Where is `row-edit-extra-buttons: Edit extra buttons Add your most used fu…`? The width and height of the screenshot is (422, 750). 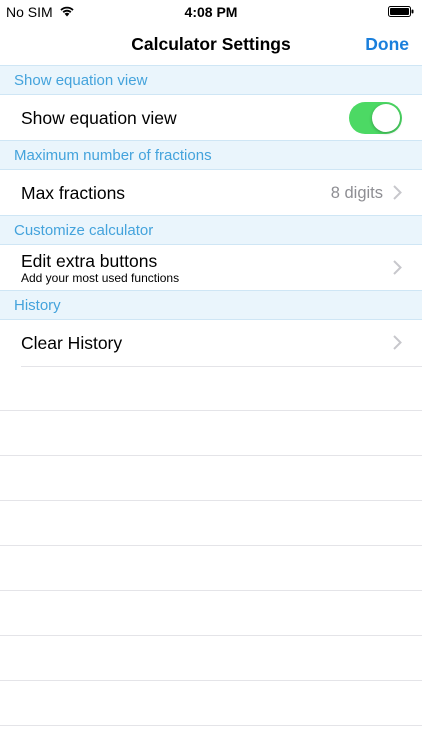 row-edit-extra-buttons: Edit extra buttons Add your most used fu… is located at coordinates (211, 267).